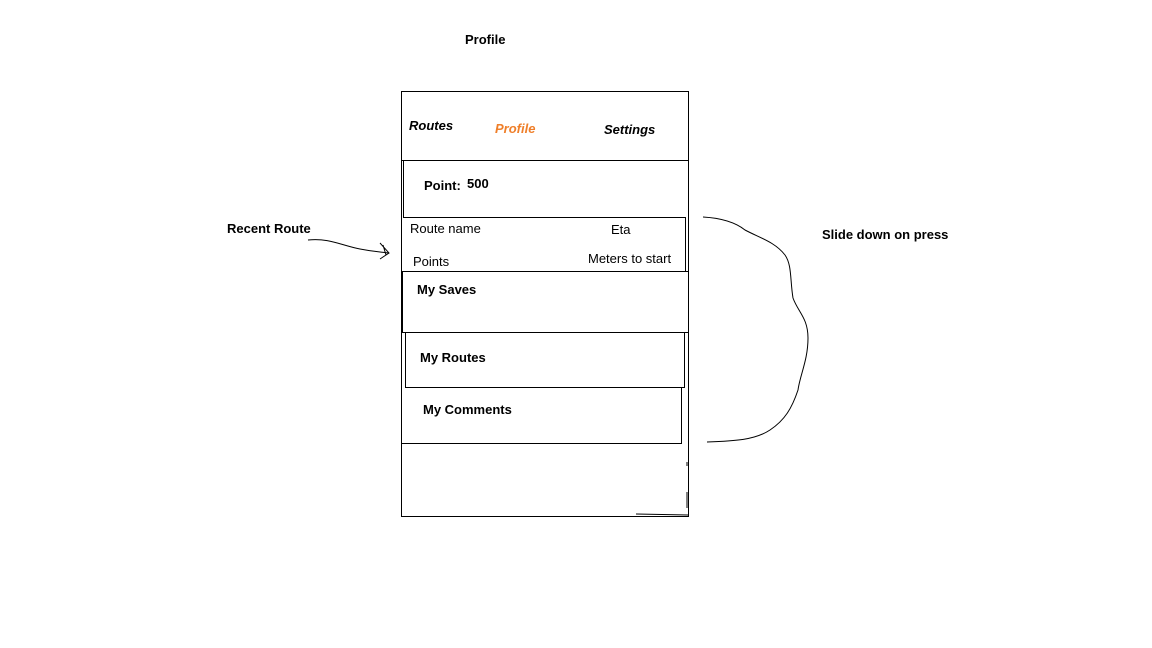  What do you see at coordinates (384, 251) in the screenshot?
I see `arrow-head-icon` at bounding box center [384, 251].